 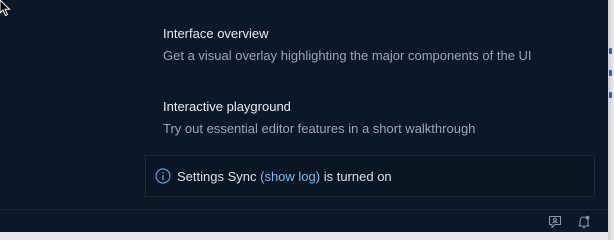 I want to click on notifications-bell-icon, so click(x=584, y=222).